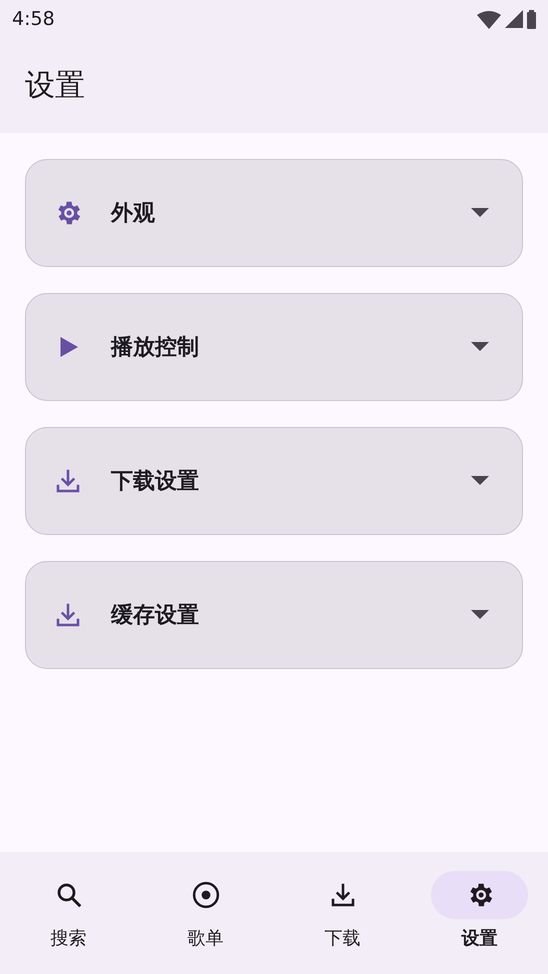 The height and width of the screenshot is (974, 548). Describe the element at coordinates (33, 19) in the screenshot. I see `status-time: 4:58` at that location.